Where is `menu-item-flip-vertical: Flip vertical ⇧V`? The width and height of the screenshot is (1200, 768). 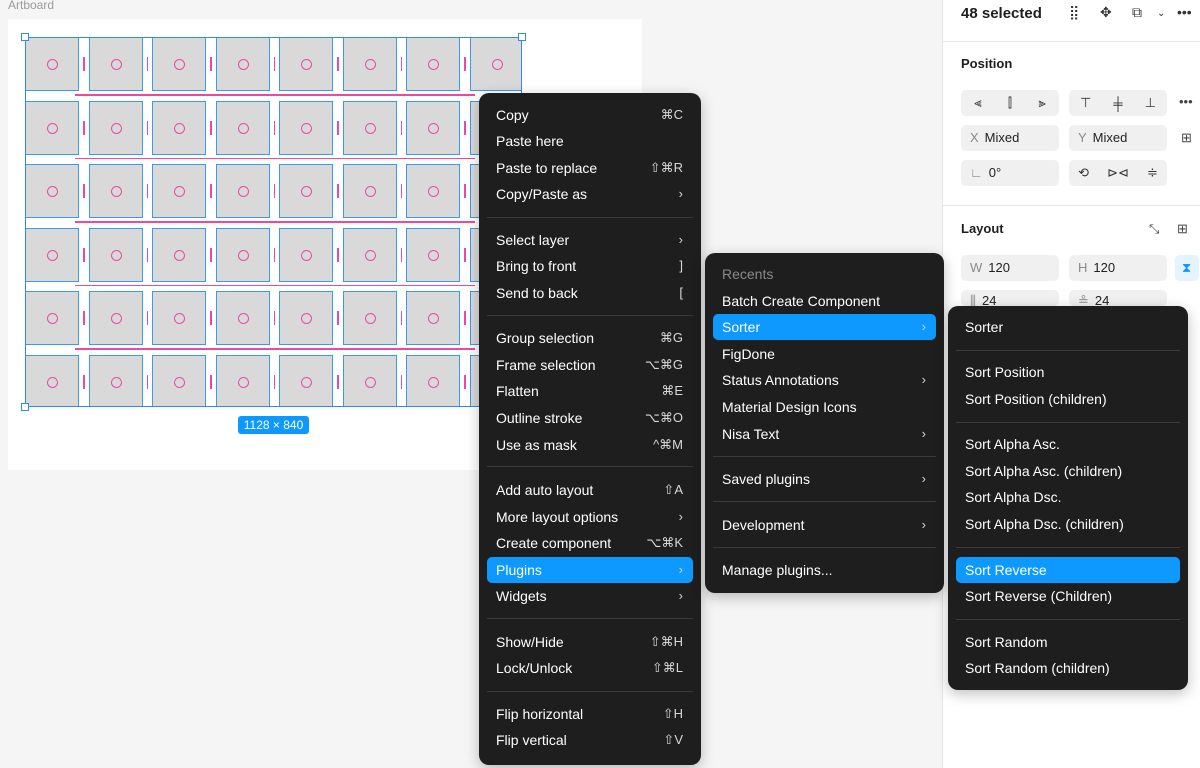 menu-item-flip-vertical: Flip vertical ⇧V is located at coordinates (590, 740).